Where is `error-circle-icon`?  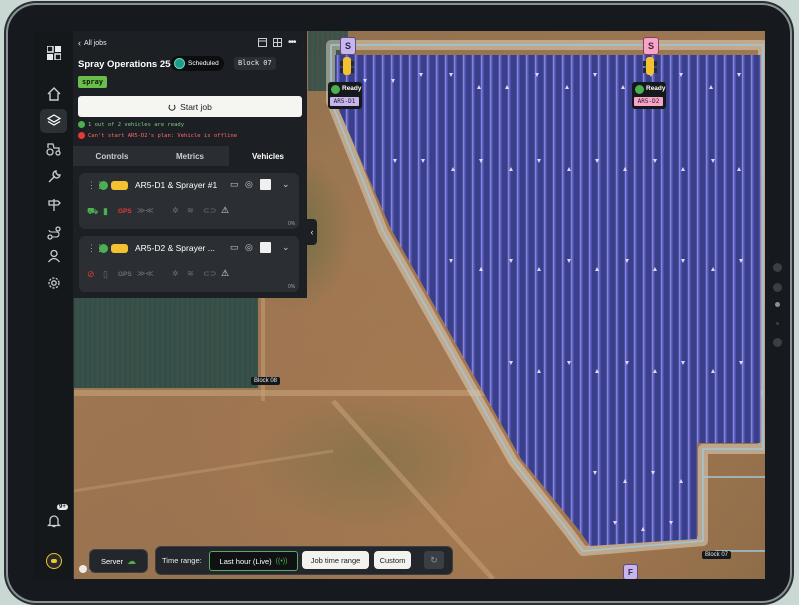
error-circle-icon is located at coordinates (81, 135).